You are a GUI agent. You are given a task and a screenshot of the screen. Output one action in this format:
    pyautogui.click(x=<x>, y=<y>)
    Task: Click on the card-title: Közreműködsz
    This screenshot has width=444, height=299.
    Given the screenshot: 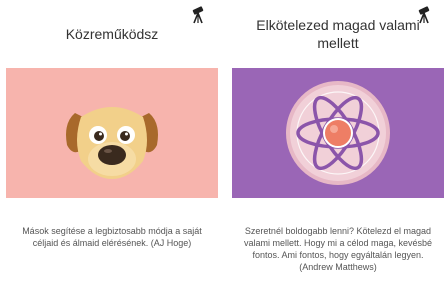 What is the action you would take?
    pyautogui.click(x=112, y=34)
    